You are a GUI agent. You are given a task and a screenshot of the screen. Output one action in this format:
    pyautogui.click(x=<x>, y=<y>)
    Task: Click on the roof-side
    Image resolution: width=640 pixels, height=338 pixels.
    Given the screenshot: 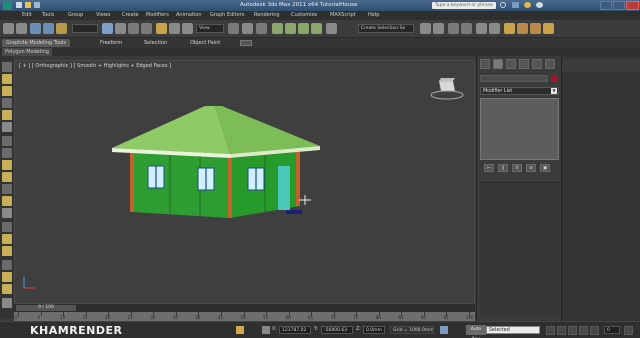 What is the action you would take?
    pyautogui.click(x=267, y=130)
    